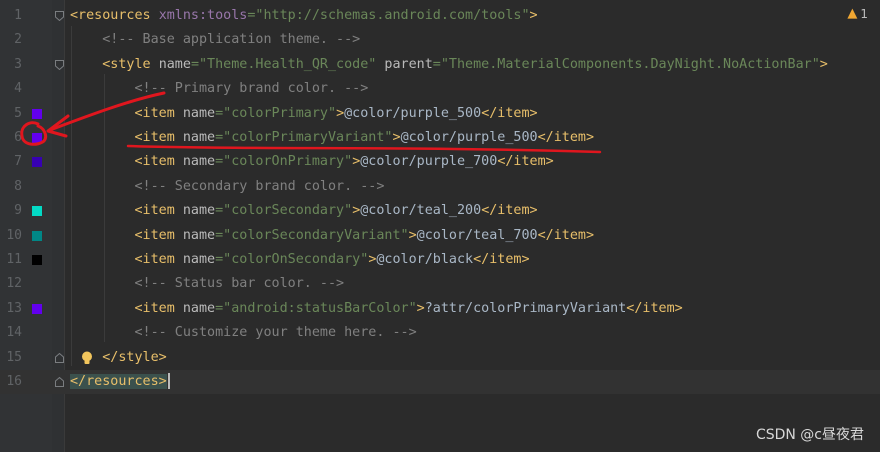 The image size is (880, 452). I want to click on line-number: 6, so click(18, 137).